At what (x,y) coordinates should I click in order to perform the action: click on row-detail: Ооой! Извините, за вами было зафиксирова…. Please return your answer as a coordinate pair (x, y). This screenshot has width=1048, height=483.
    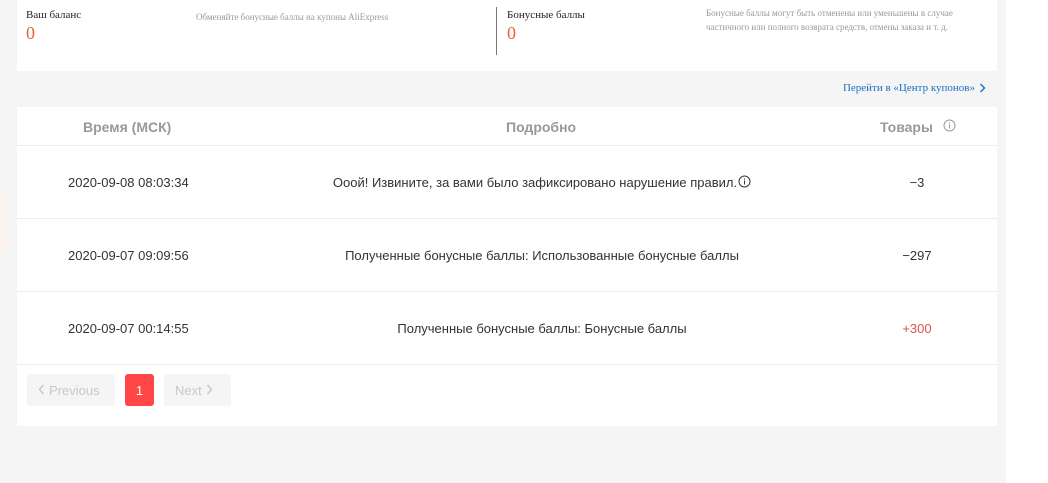
    Looking at the image, I should click on (542, 183).